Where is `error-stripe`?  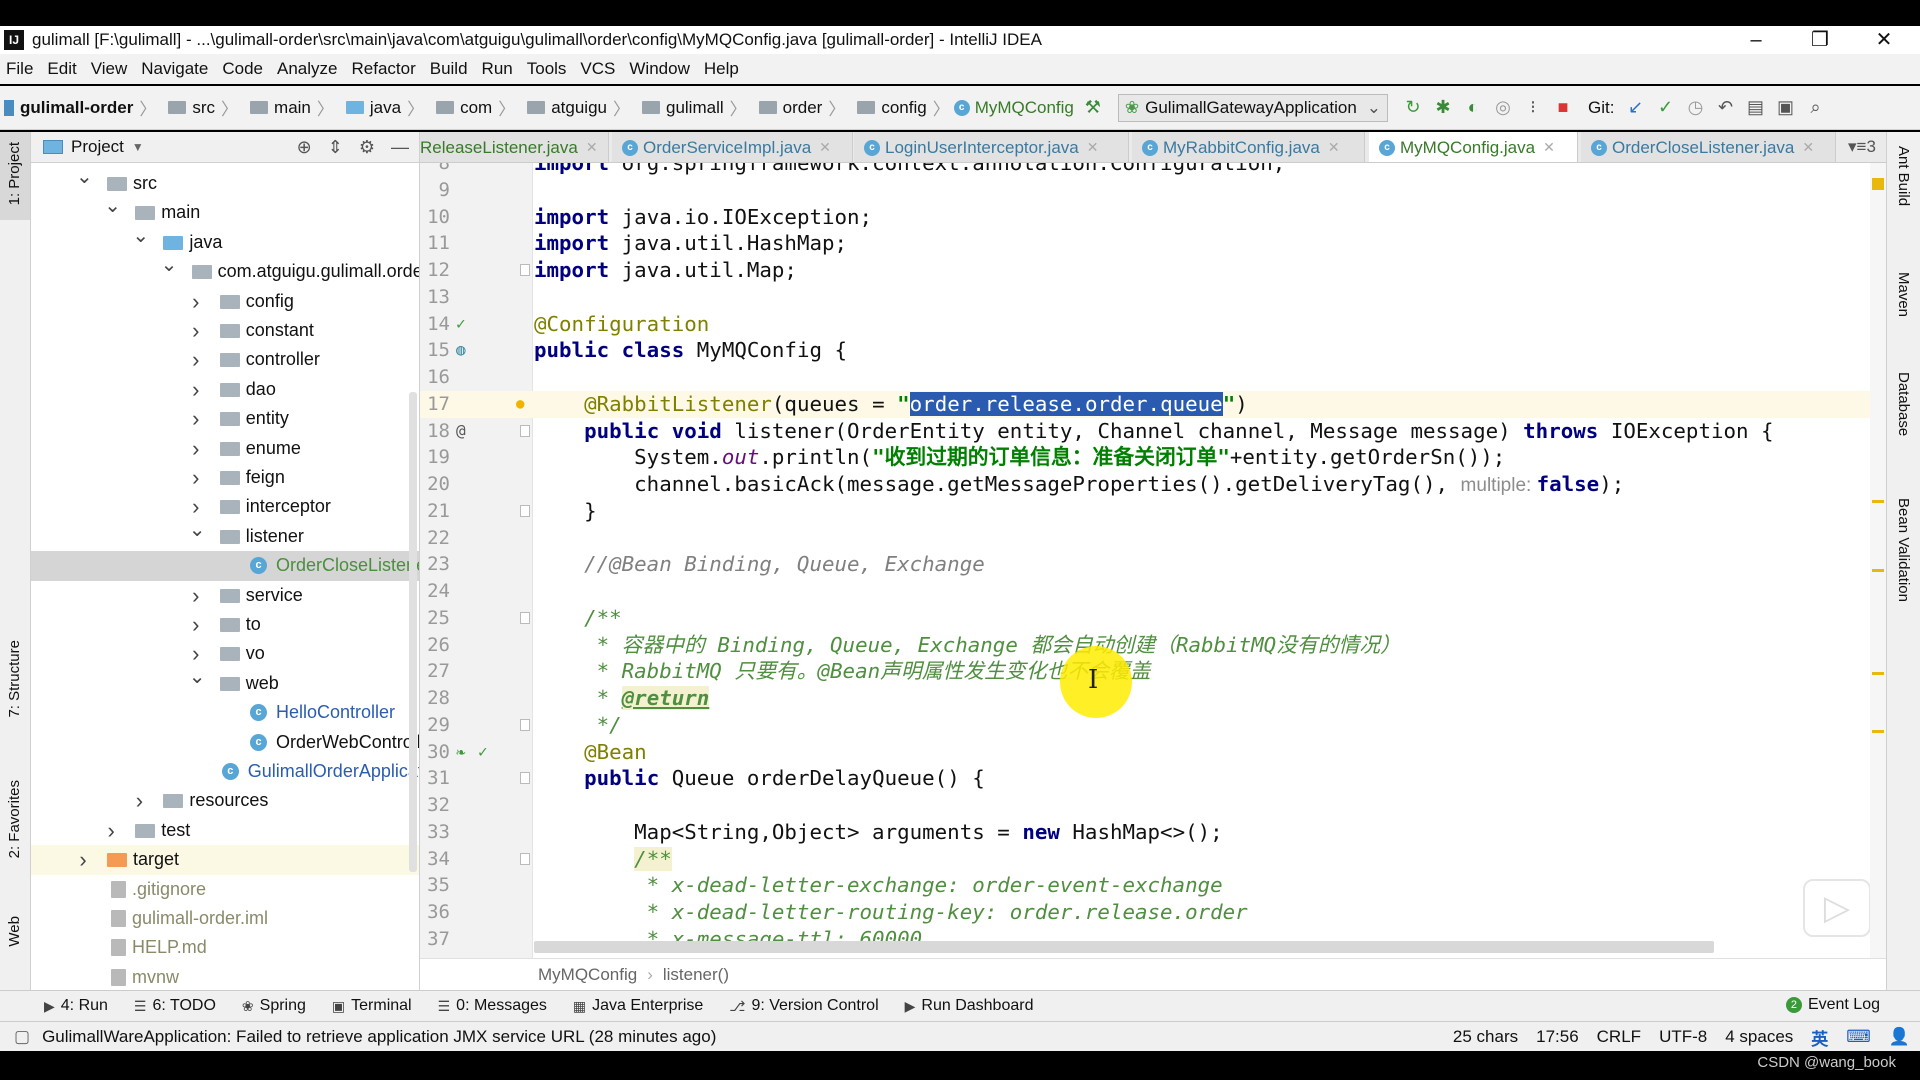 error-stripe is located at coordinates (1878, 560).